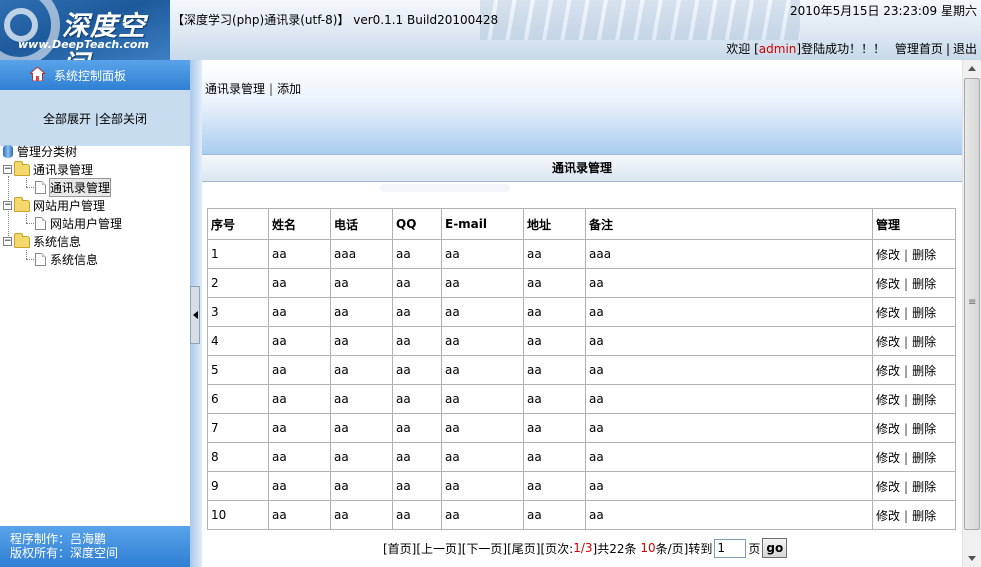 The image size is (981, 567). I want to click on last-page-link: [尾页], so click(523, 548).